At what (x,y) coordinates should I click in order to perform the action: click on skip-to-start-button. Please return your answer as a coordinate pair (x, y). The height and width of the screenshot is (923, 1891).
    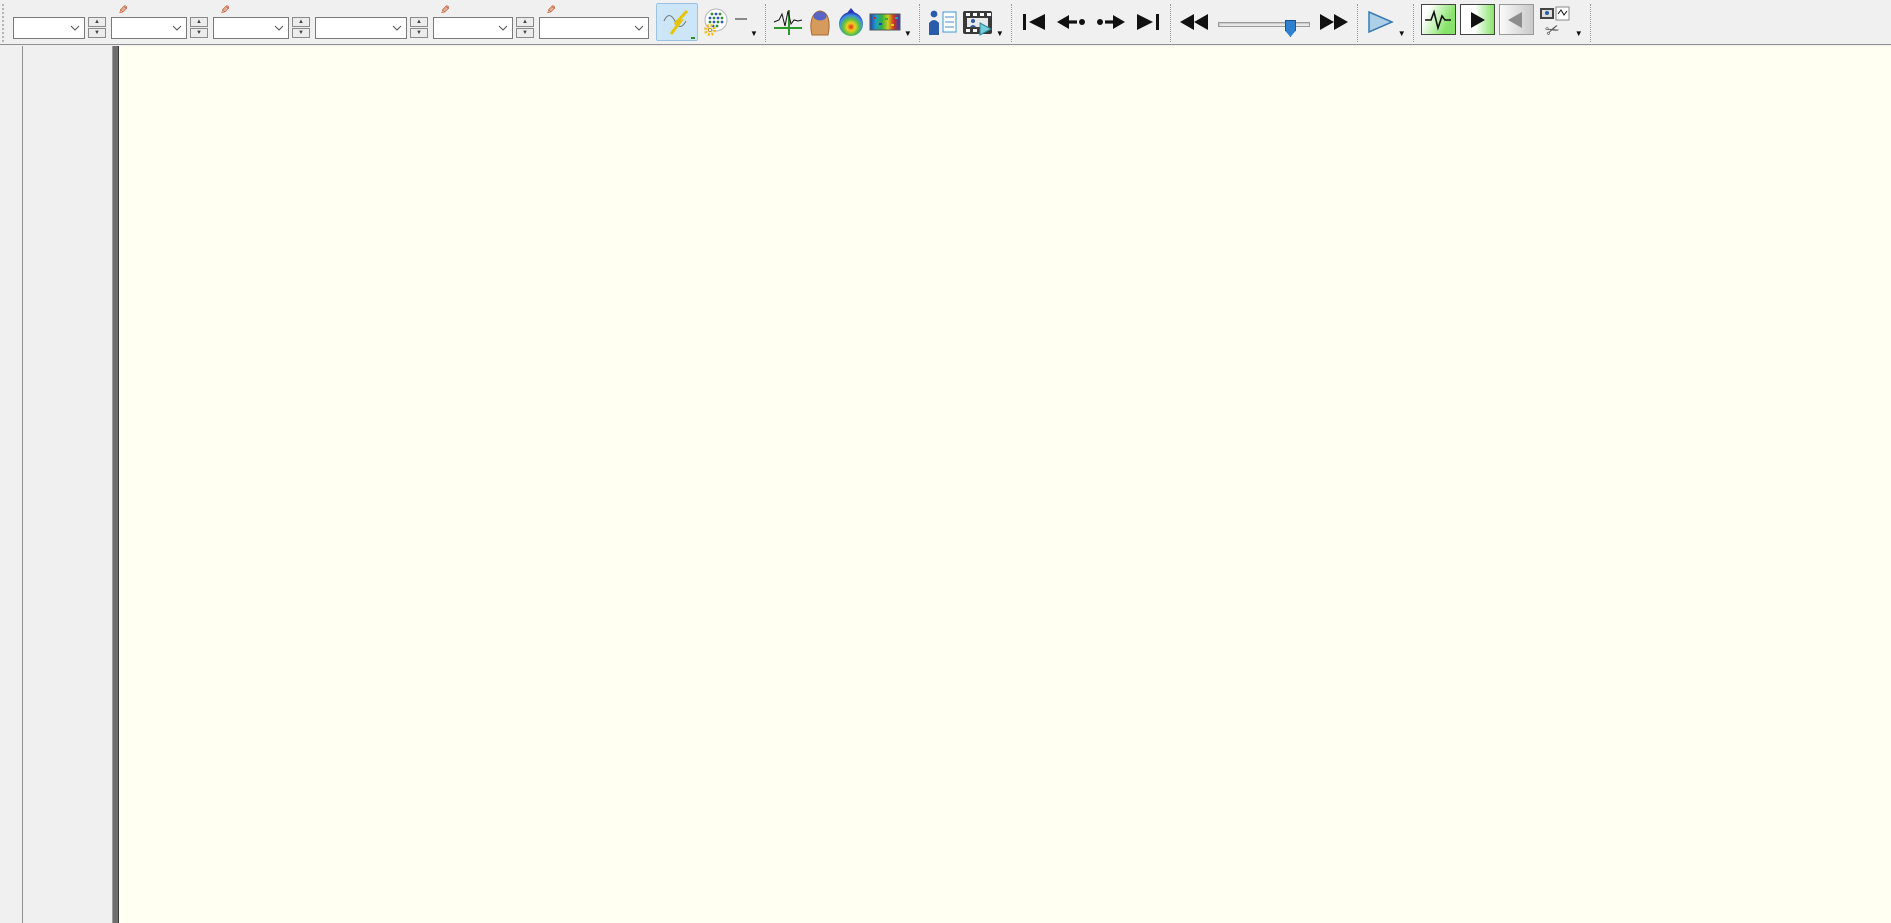
    Looking at the image, I should click on (1034, 22).